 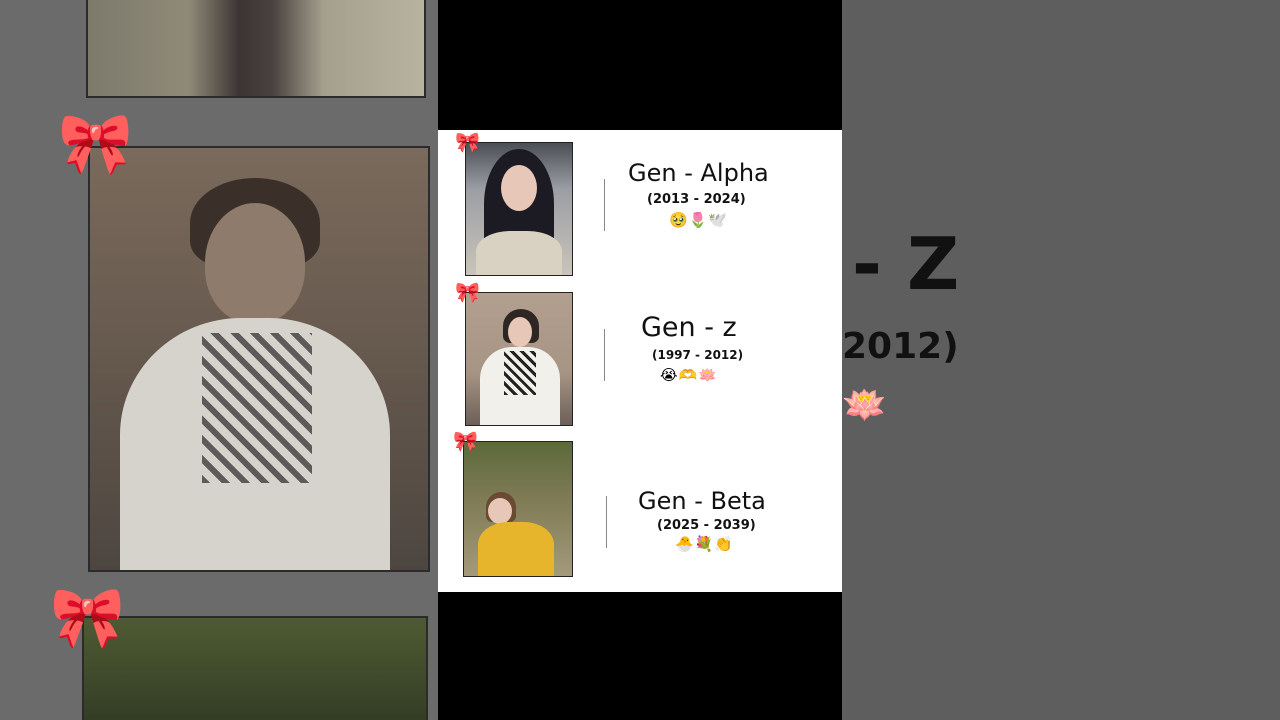 I want to click on photo-figure-embroidery, so click(x=520, y=373).